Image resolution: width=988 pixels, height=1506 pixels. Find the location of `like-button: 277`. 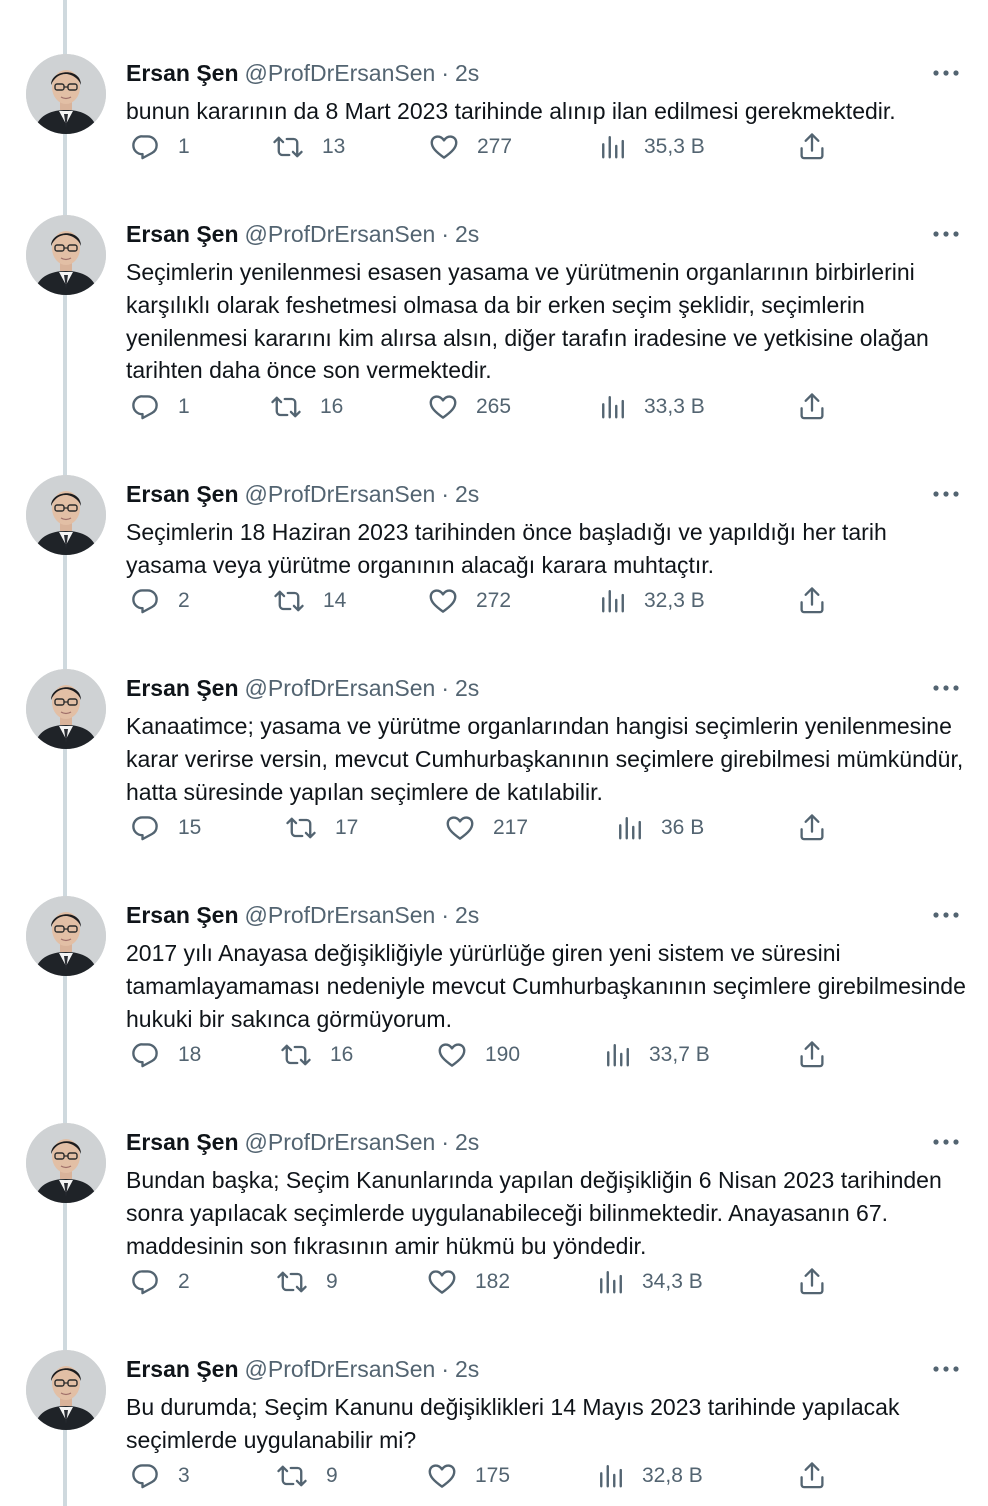

like-button: 277 is located at coordinates (470, 147).